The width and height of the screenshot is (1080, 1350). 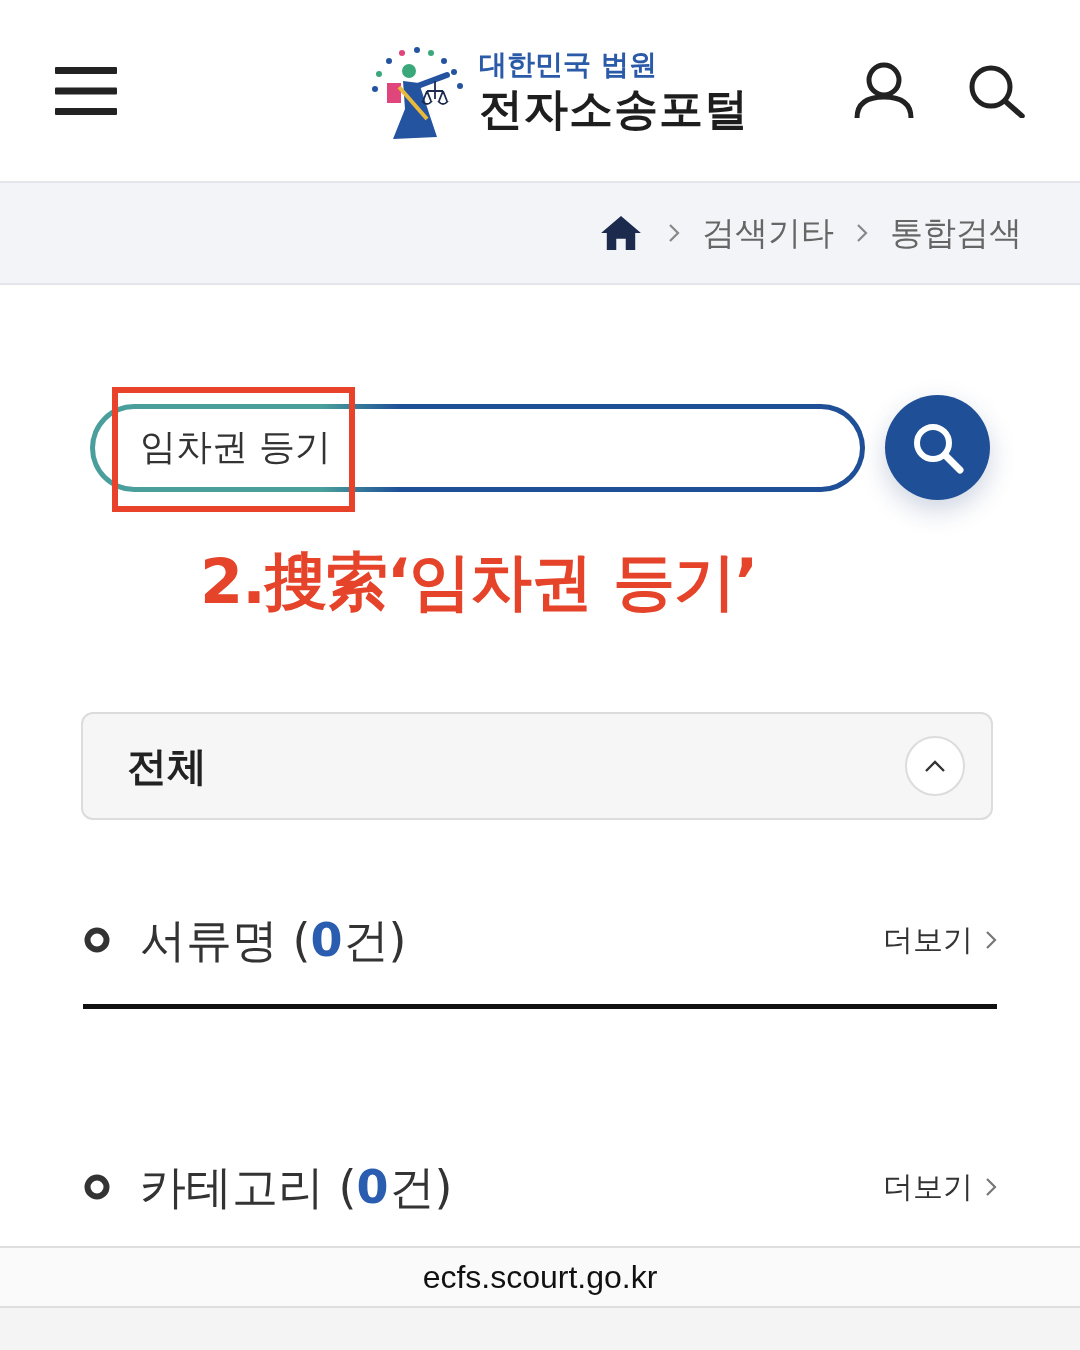 What do you see at coordinates (540, 1277) in the screenshot?
I see `url-text: ecfs.scourt.go.kr` at bounding box center [540, 1277].